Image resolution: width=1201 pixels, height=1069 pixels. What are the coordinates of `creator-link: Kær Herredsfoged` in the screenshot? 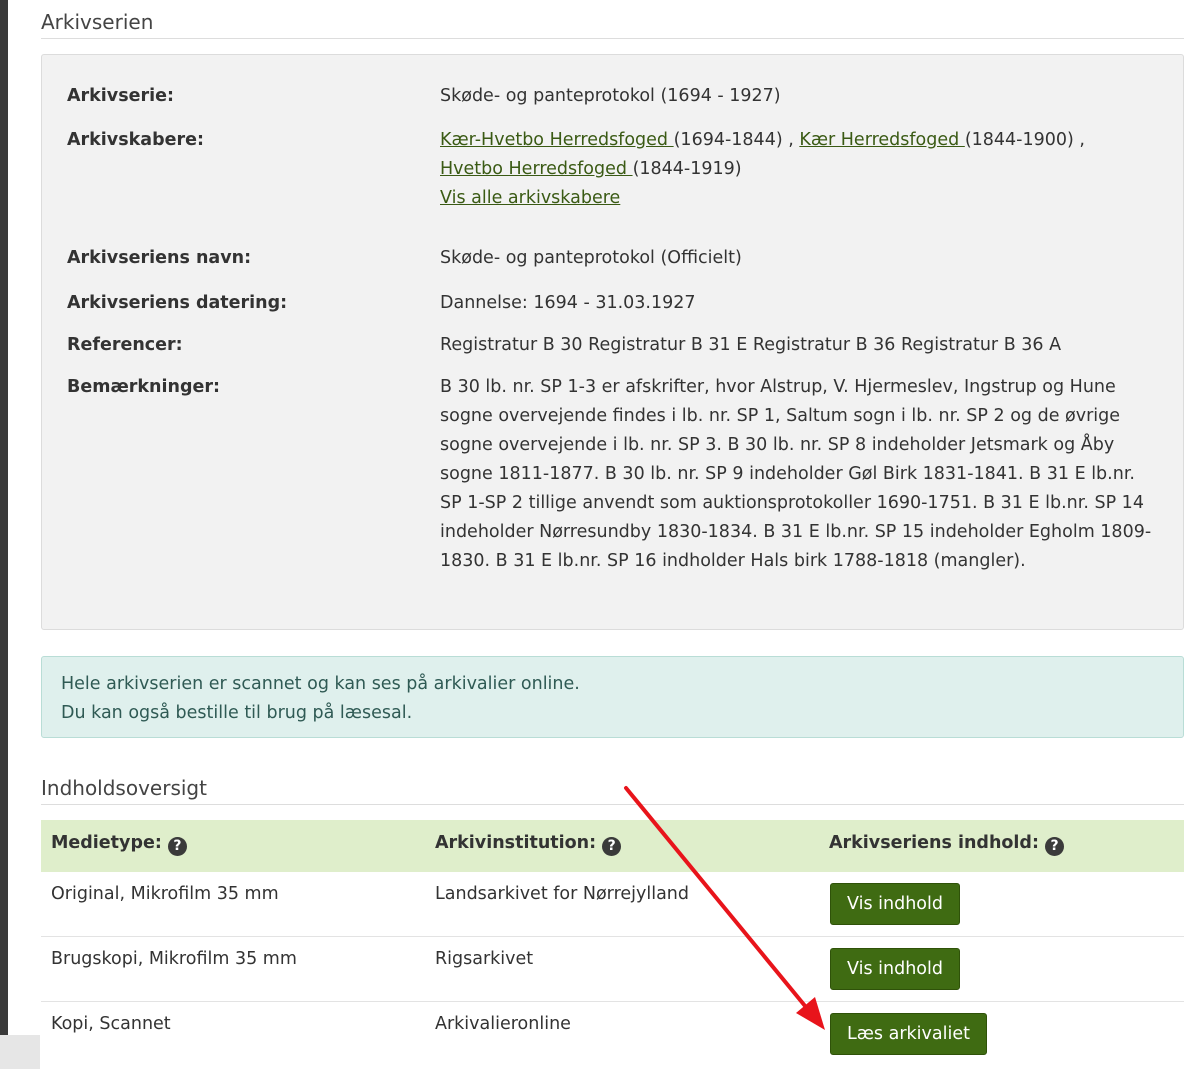 It's located at (881, 140).